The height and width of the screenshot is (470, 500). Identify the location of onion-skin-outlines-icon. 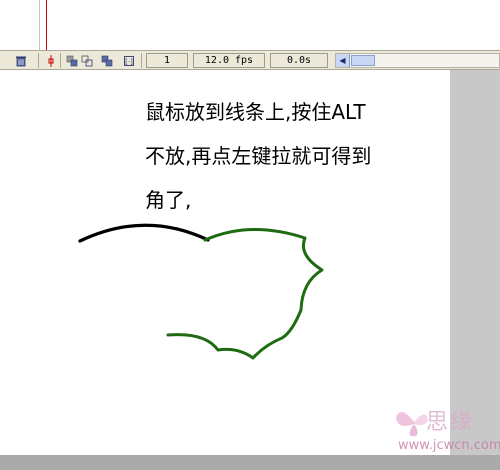
(87, 60).